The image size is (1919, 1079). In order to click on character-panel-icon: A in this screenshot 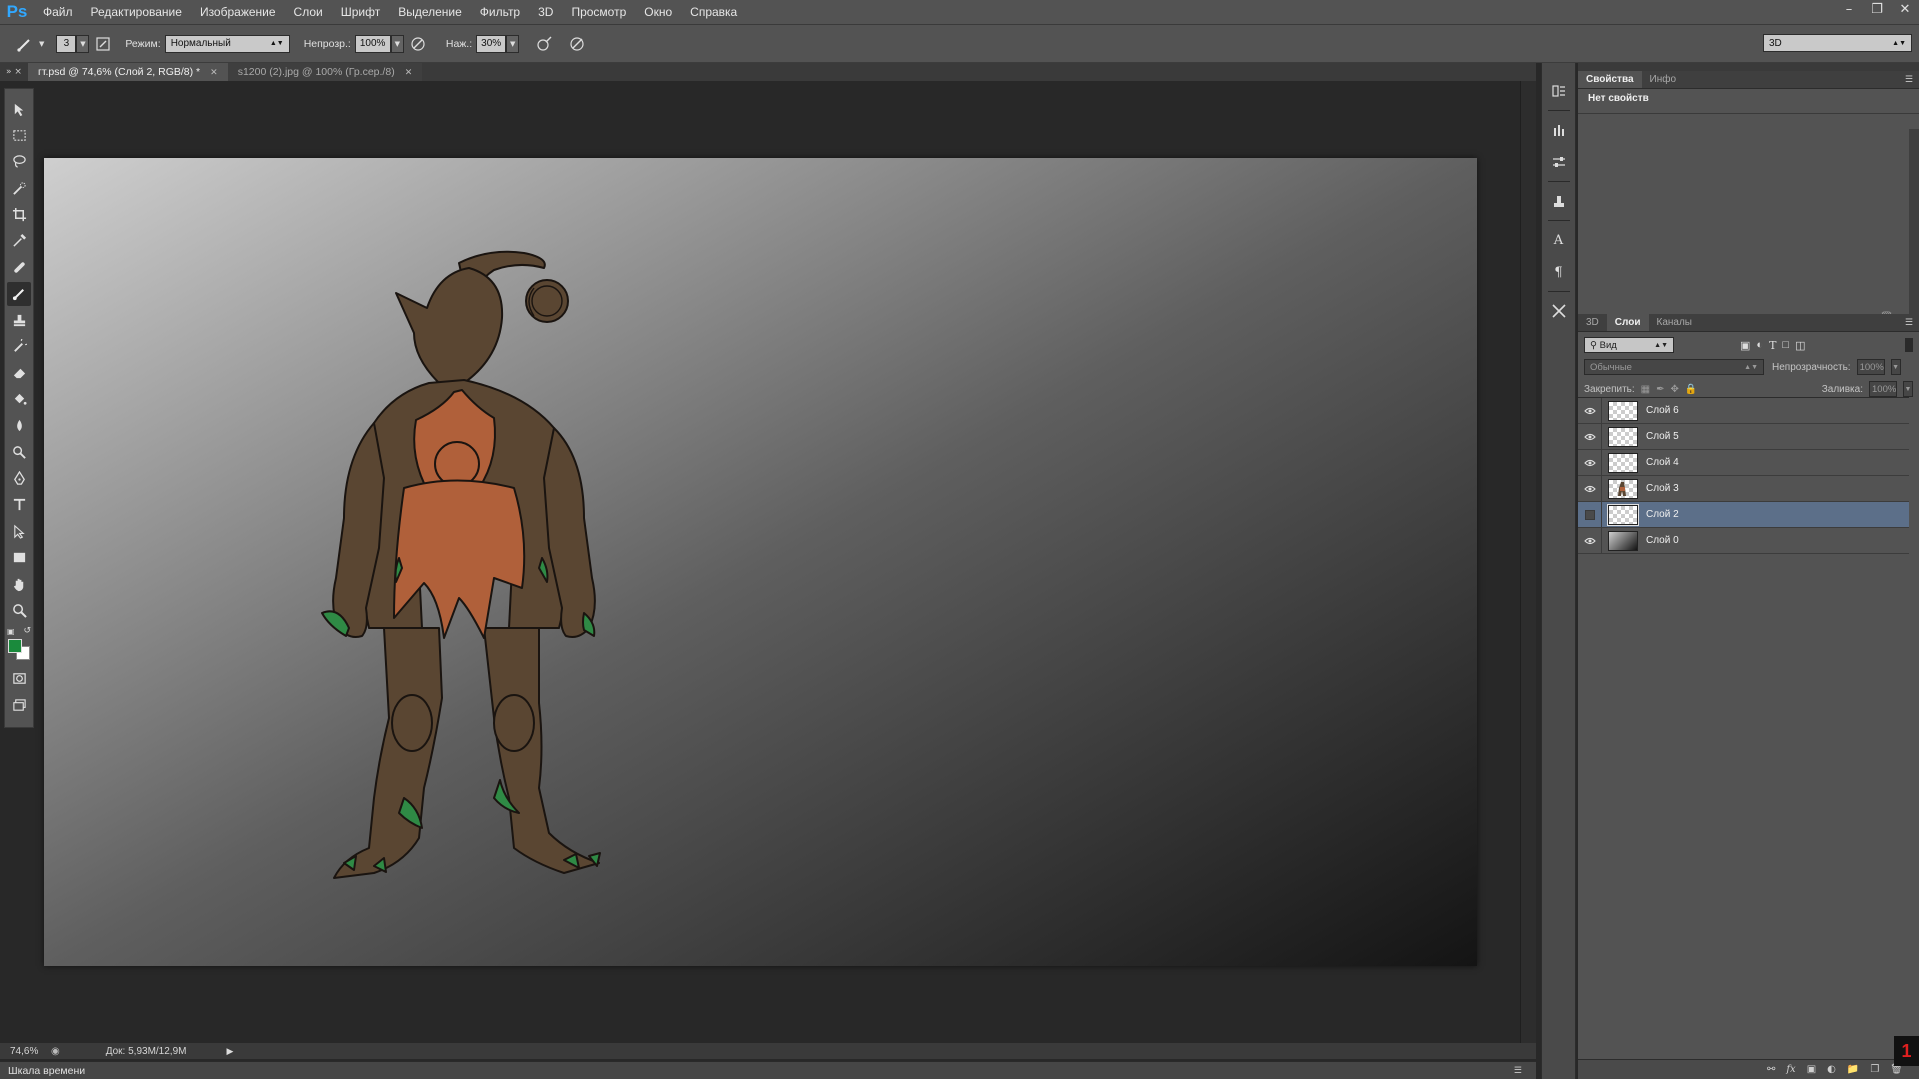, I will do `click(1559, 240)`.